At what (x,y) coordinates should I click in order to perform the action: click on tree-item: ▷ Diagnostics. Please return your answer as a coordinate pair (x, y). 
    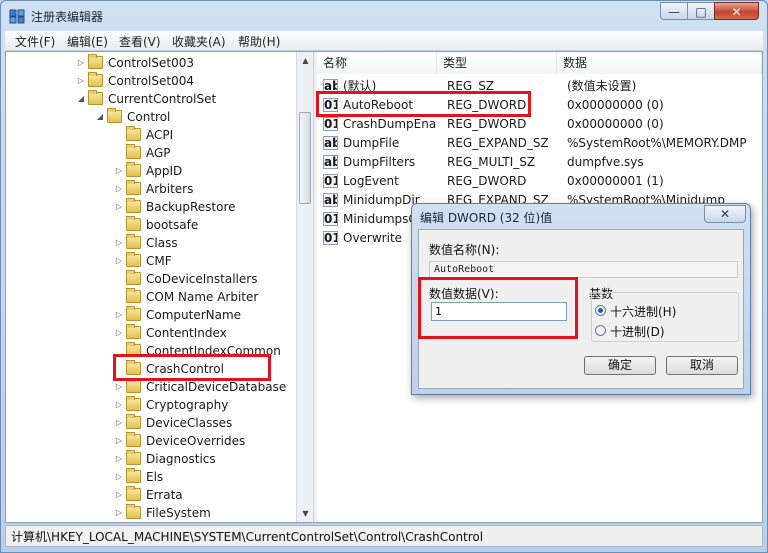
    Looking at the image, I should click on (151, 459).